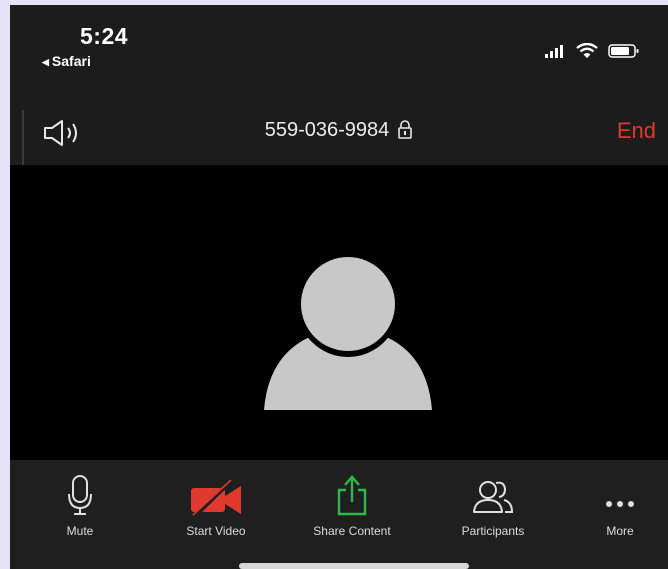 This screenshot has height=569, width=668. Describe the element at coordinates (352, 531) in the screenshot. I see `share-content-label: Share Content` at that location.